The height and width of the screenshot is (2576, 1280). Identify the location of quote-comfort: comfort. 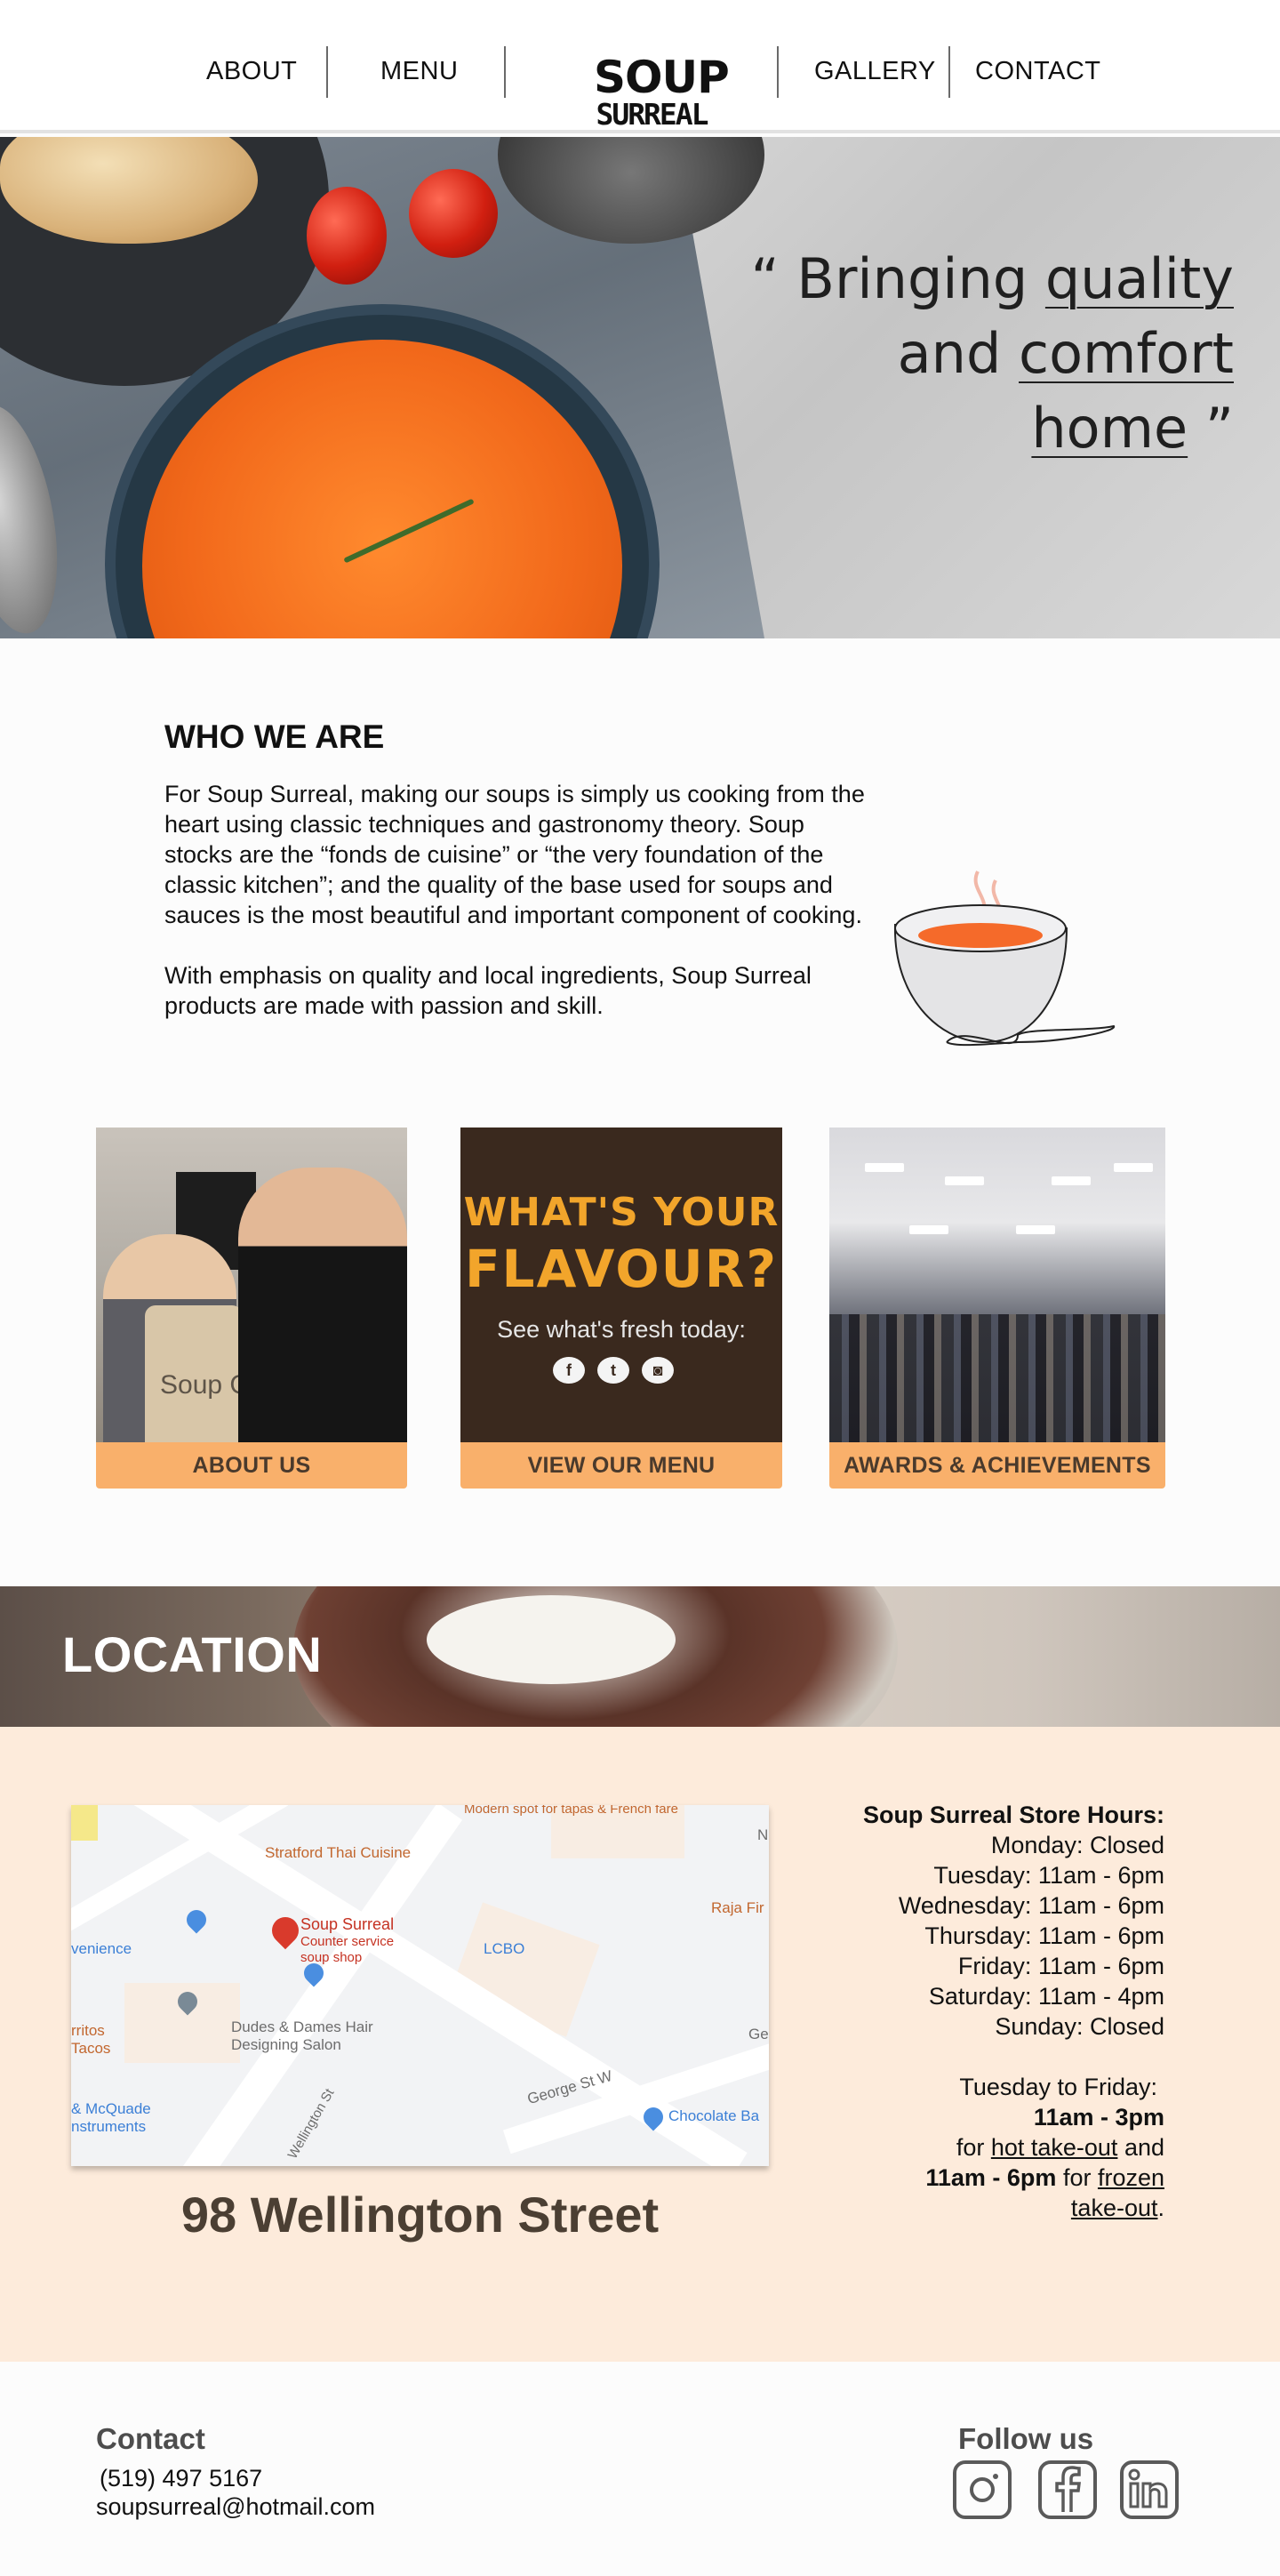
(1126, 353).